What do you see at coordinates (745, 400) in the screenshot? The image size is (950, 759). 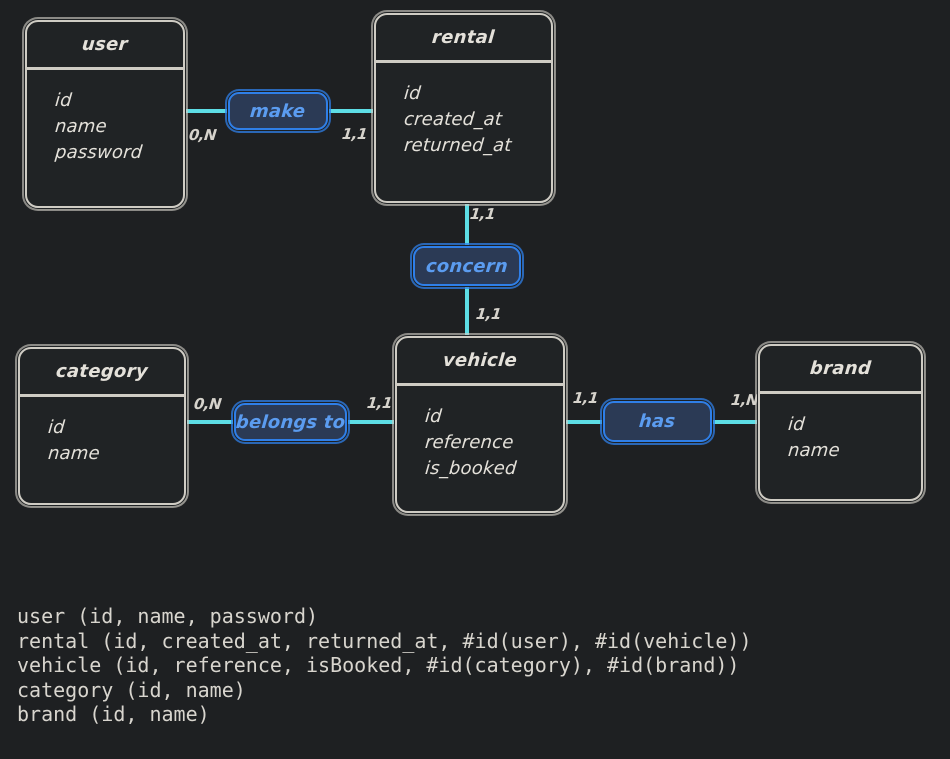 I see `cardinality-label-has-brand: 1,N` at bounding box center [745, 400].